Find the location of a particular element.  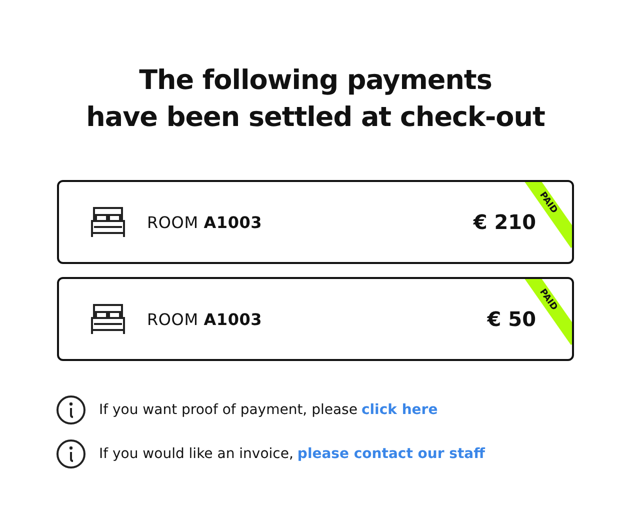

amount: € 50 is located at coordinates (511, 319).